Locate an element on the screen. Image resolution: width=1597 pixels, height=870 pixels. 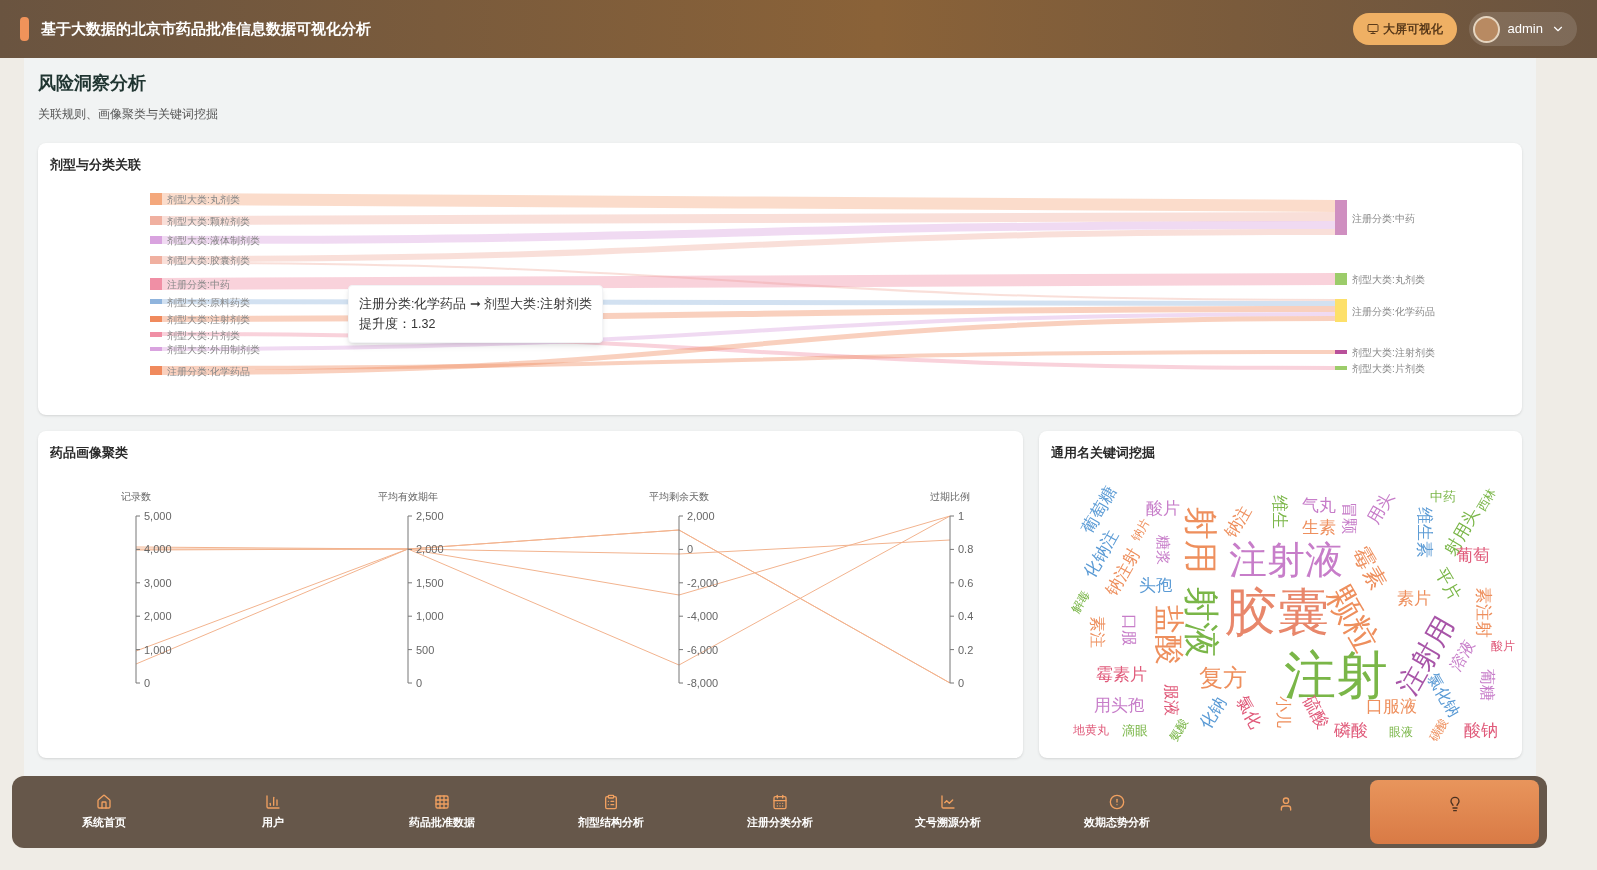
keyword: 冒颗 is located at coordinates (1349, 518).